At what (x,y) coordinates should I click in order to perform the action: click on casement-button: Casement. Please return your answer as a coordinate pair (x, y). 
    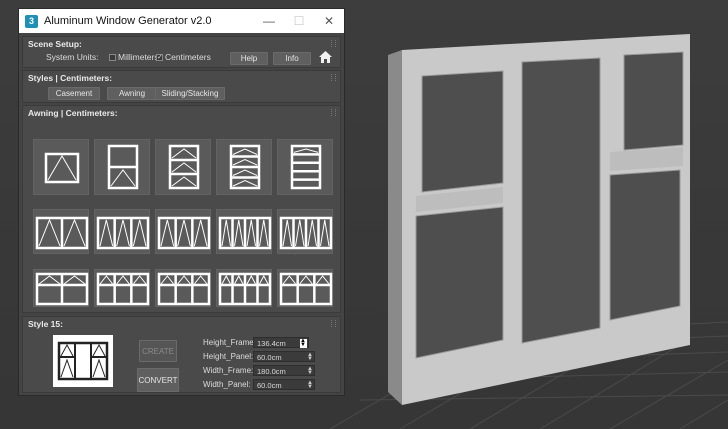
    Looking at the image, I should click on (74, 93).